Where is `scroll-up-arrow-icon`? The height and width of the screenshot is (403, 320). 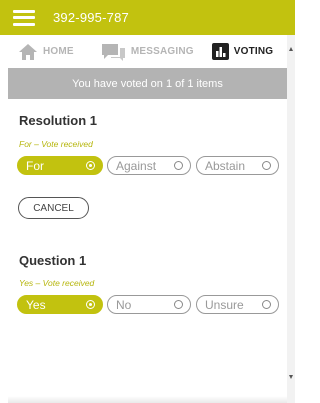 scroll-up-arrow-icon is located at coordinates (291, 49).